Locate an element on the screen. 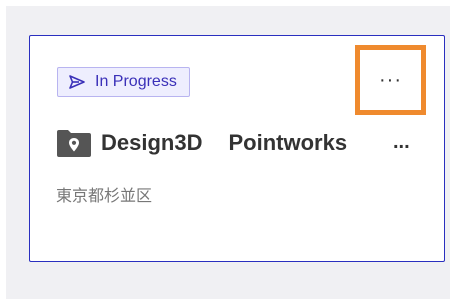  status-label: In Progress is located at coordinates (136, 81).